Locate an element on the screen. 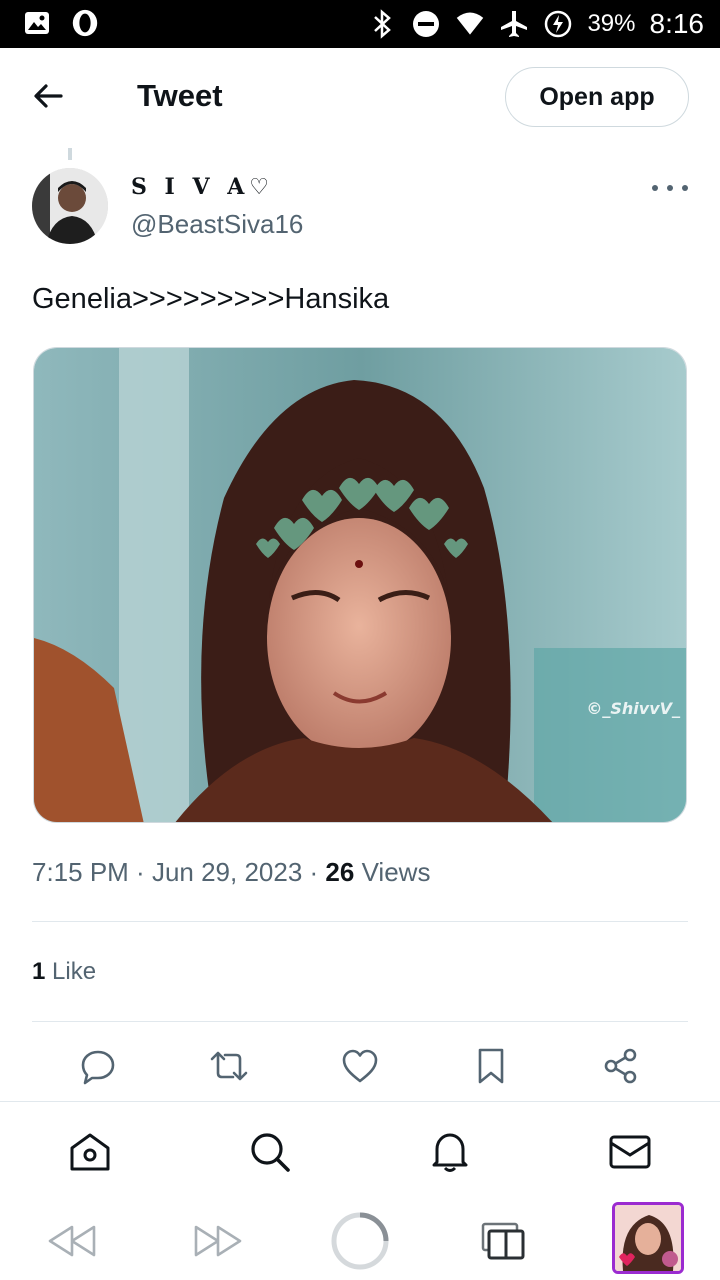 Image resolution: width=720 pixels, height=1280 pixels. notifications-icon is located at coordinates (450, 1152).